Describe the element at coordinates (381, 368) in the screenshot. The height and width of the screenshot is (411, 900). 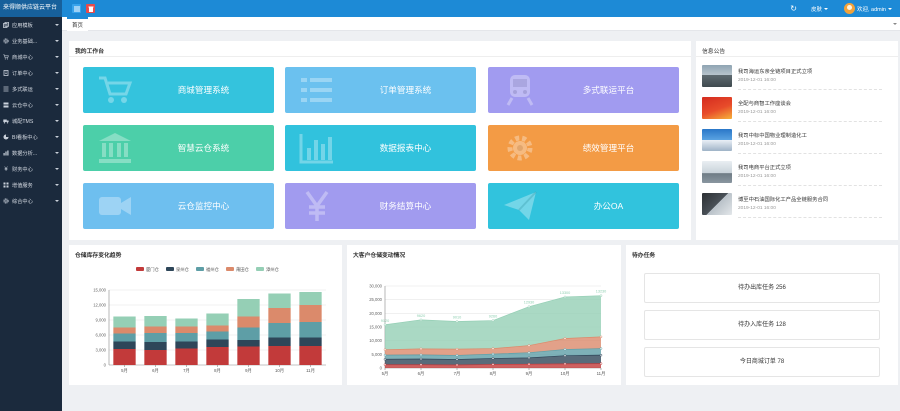
I see `y-tick-label: 0` at that location.